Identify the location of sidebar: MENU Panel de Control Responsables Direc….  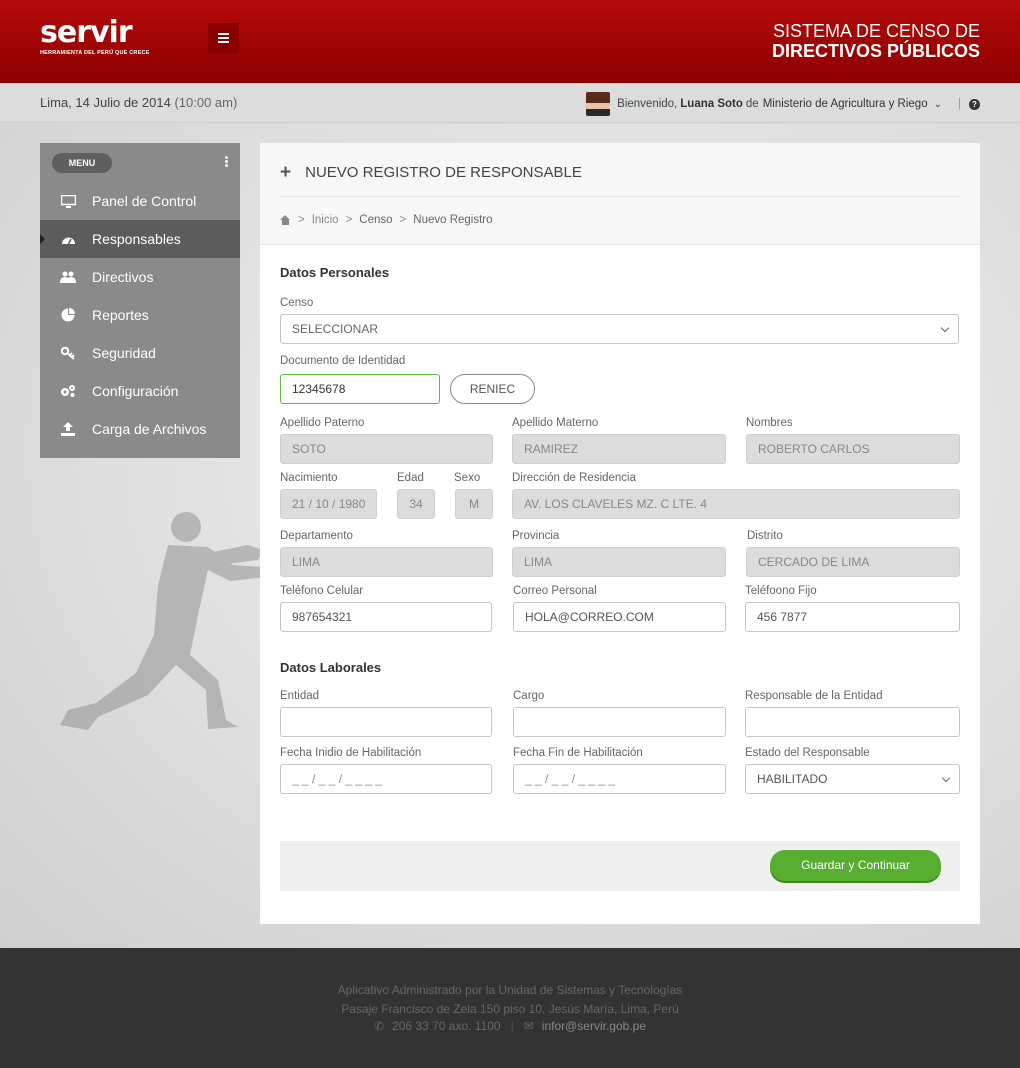
(140, 300).